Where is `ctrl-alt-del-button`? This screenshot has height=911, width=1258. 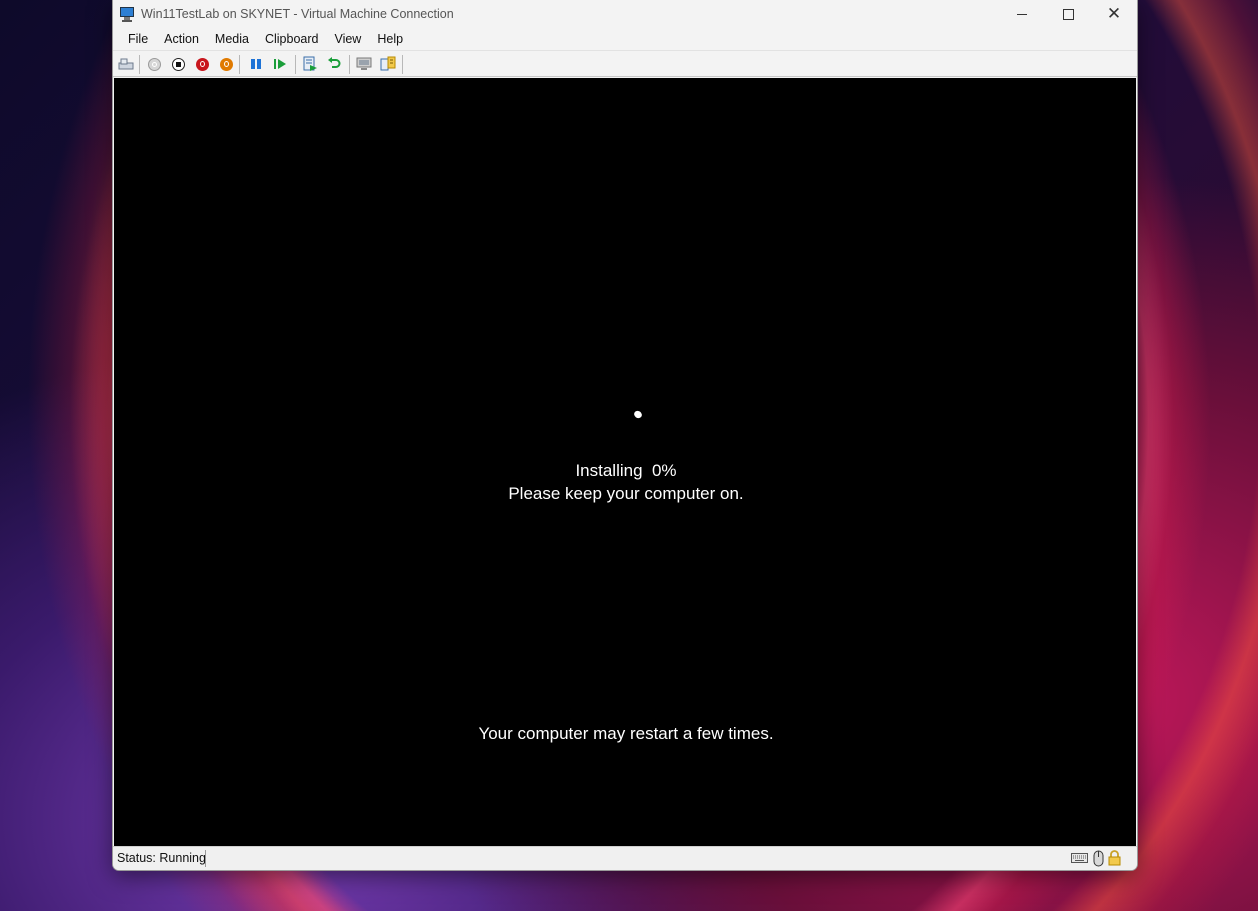
ctrl-alt-del-button is located at coordinates (126, 64).